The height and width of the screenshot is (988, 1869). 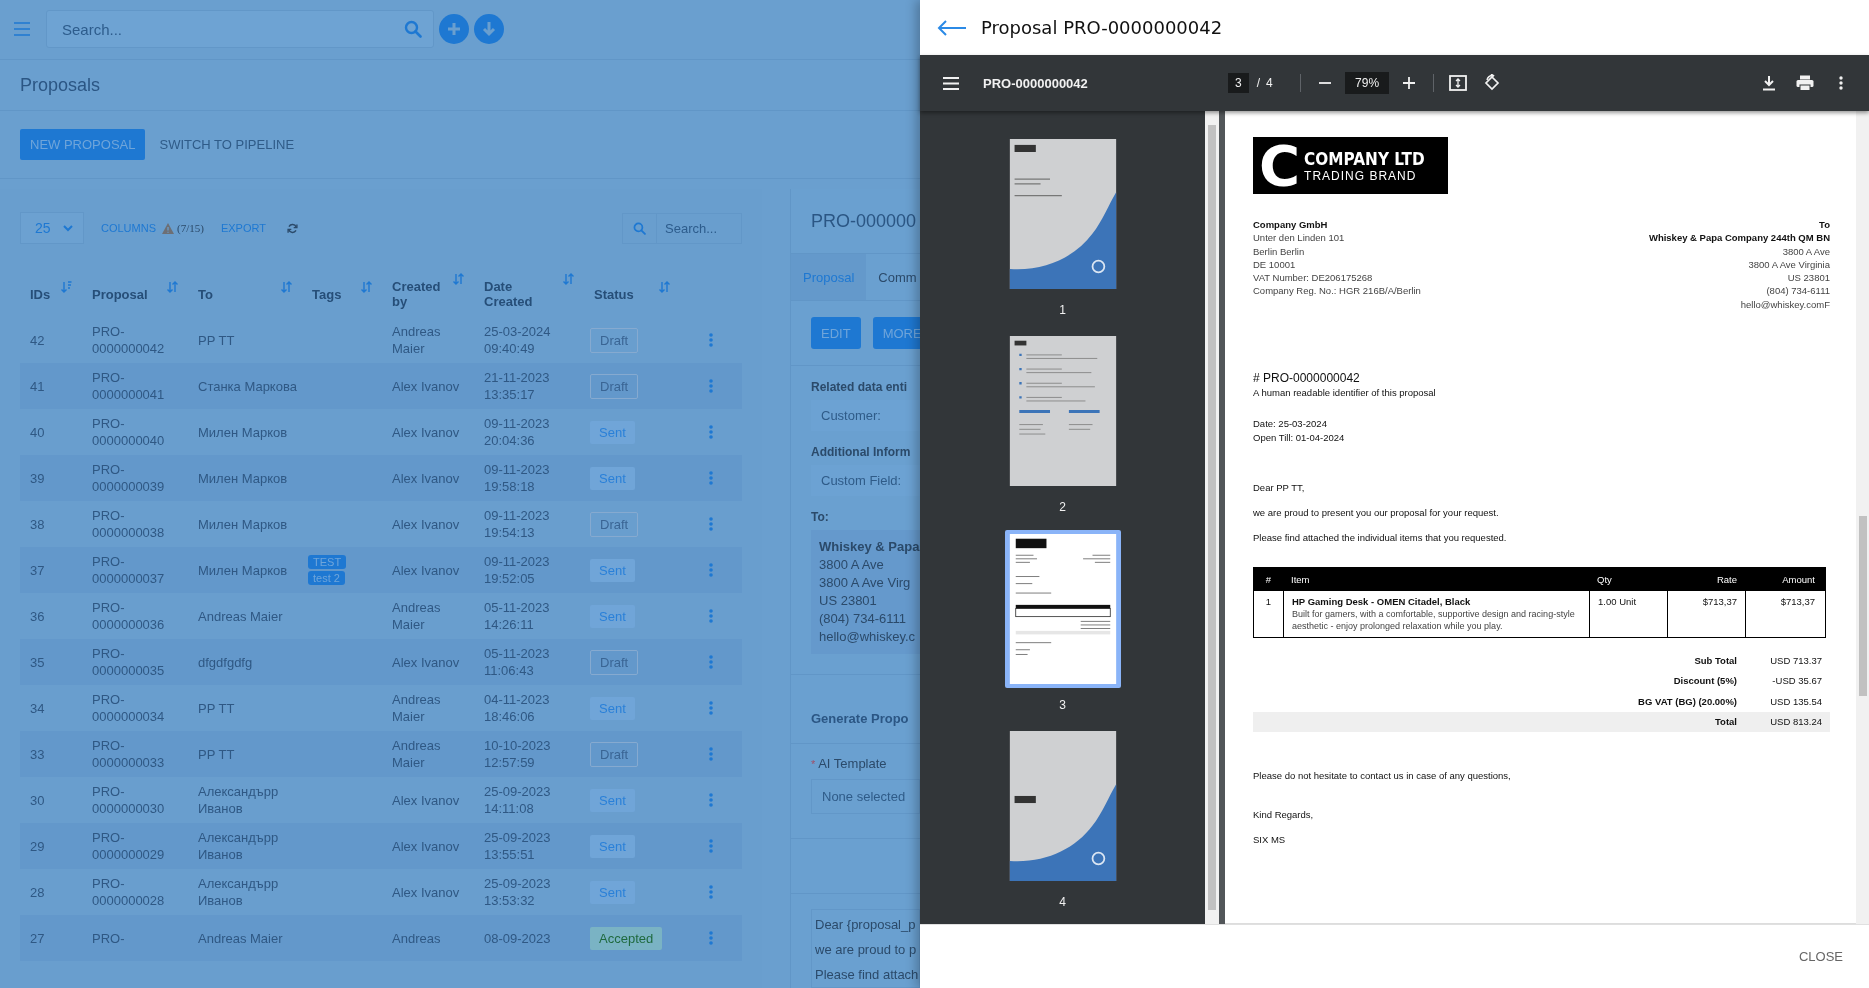 What do you see at coordinates (1805, 83) in the screenshot?
I see `print-icon` at bounding box center [1805, 83].